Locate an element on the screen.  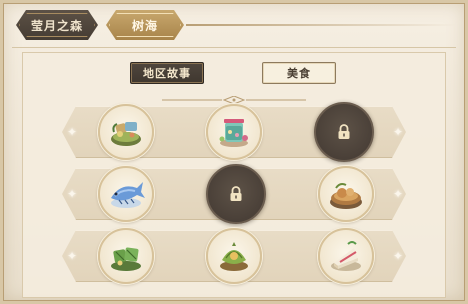
breadcrumb-area: 树海 is located at coordinates (145, 25).